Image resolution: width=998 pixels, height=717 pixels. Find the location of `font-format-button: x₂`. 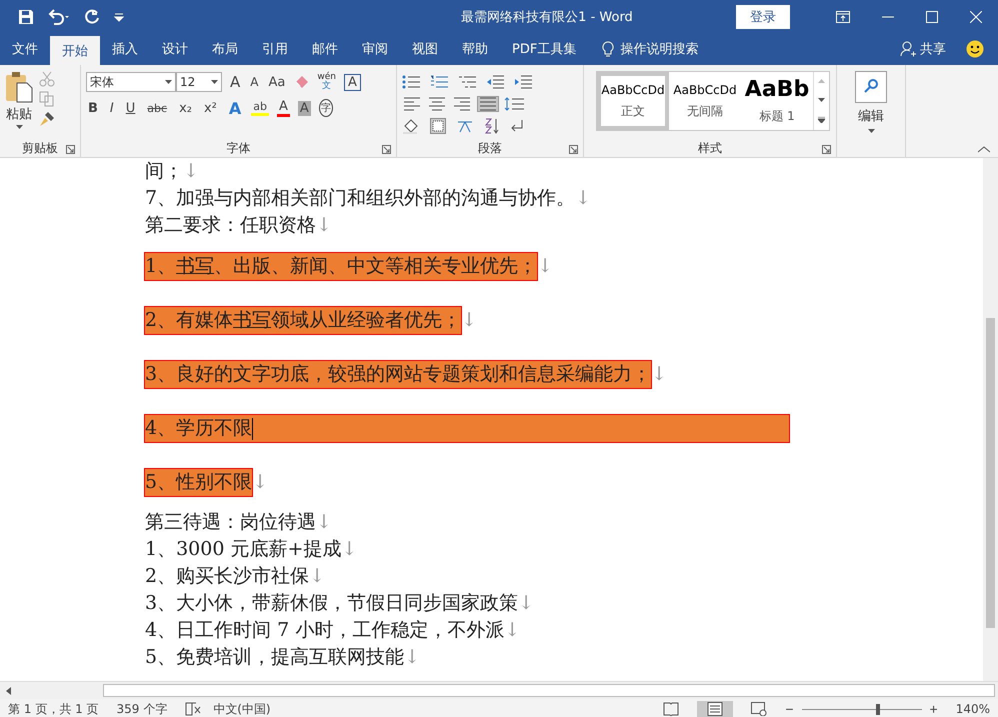

font-format-button: x₂ is located at coordinates (185, 108).